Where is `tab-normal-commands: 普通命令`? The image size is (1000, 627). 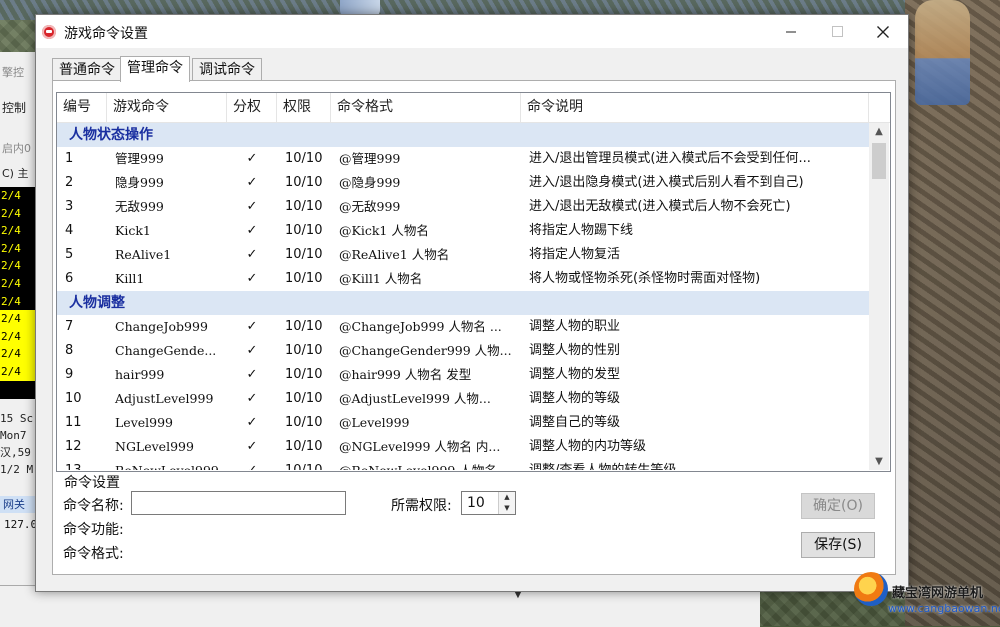
tab-normal-commands: 普通命令 is located at coordinates (87, 69).